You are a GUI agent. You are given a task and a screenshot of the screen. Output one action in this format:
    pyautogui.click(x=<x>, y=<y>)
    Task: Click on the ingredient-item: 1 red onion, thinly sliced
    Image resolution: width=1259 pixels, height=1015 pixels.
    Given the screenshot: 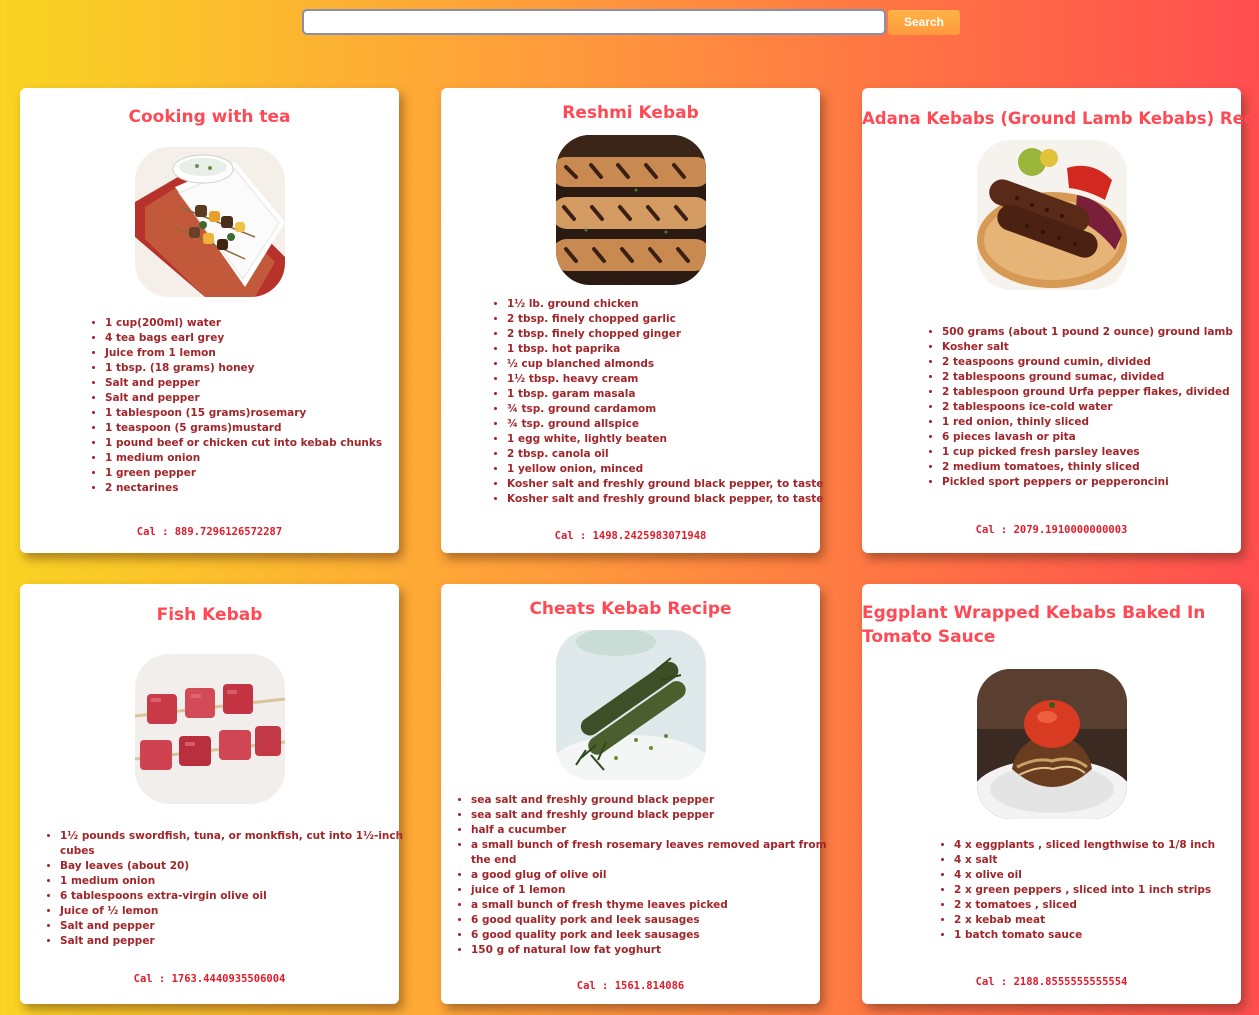 What is the action you would take?
    pyautogui.click(x=1100, y=422)
    